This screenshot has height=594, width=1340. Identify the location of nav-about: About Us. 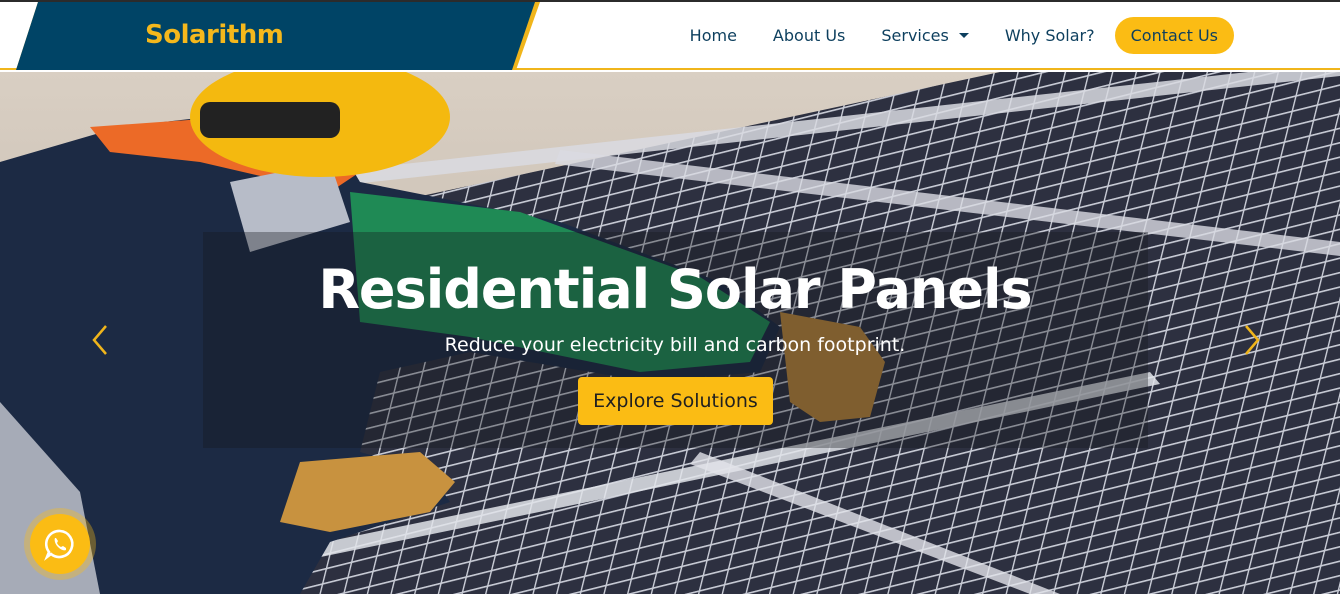
(809, 35).